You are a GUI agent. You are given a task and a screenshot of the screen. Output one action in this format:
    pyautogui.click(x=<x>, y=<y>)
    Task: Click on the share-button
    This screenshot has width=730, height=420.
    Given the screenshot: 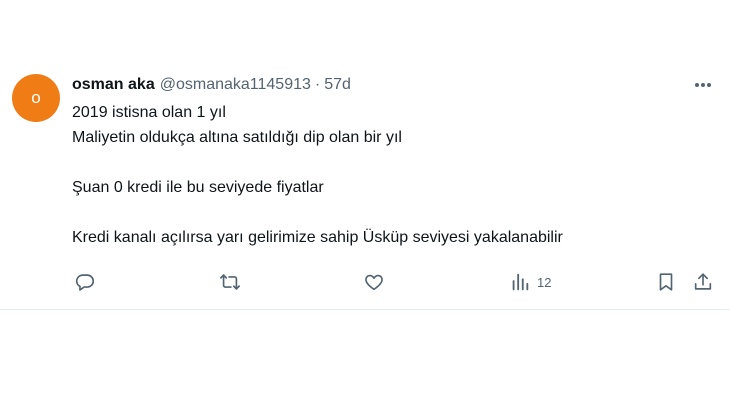 What is the action you would take?
    pyautogui.click(x=703, y=282)
    